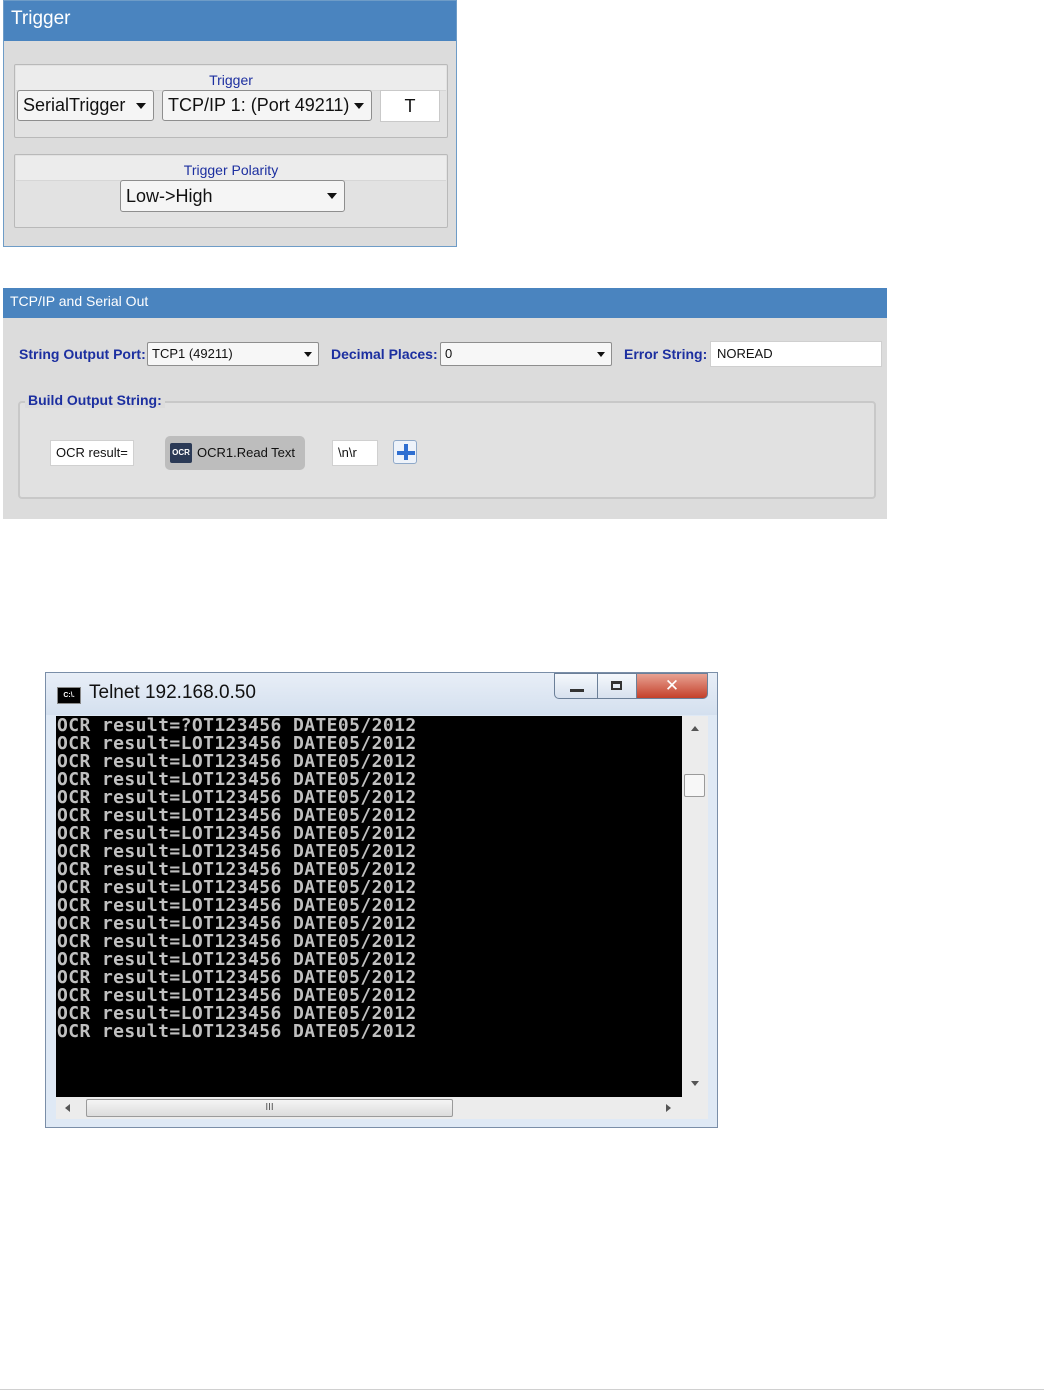 The height and width of the screenshot is (1391, 1044). I want to click on trigger-char-input: T, so click(410, 106).